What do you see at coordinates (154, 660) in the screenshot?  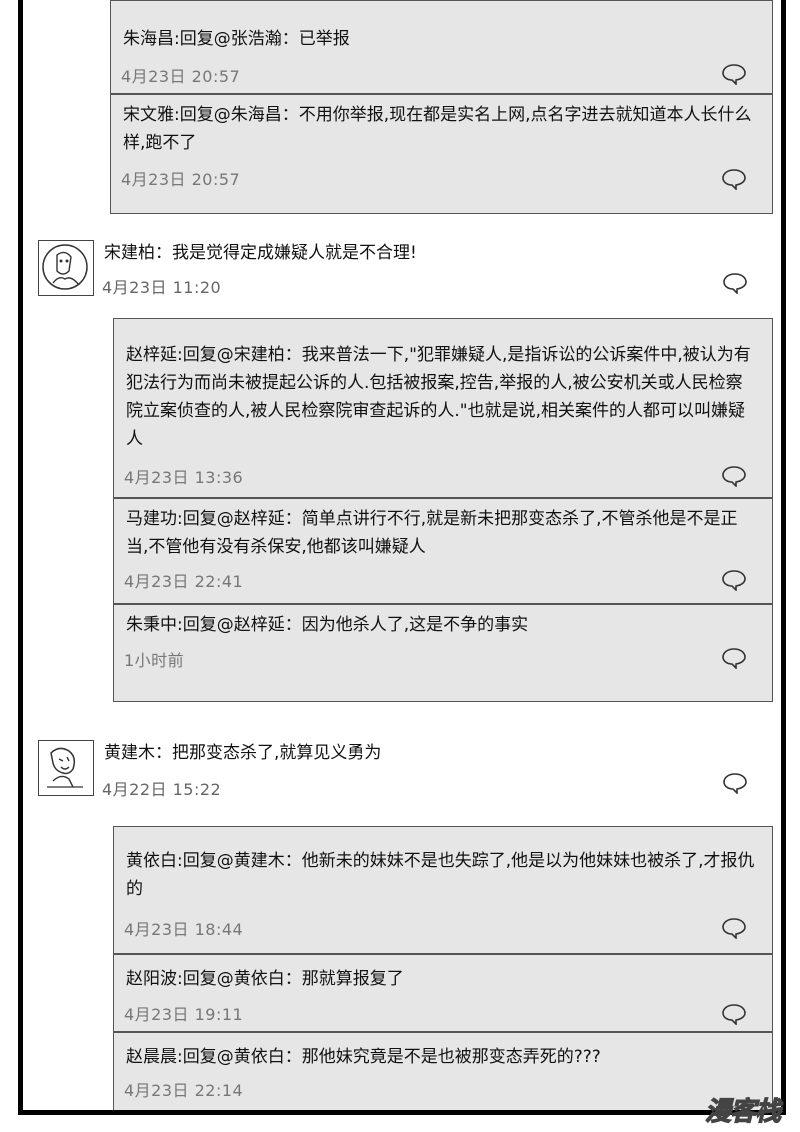 I see `reply-timestamp: 1小时前` at bounding box center [154, 660].